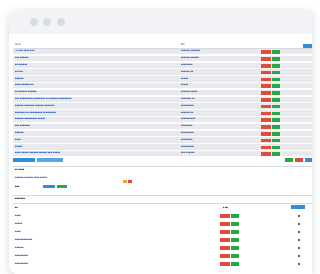 Image resolution: width=320 pixels, height=274 pixels. What do you see at coordinates (24, 51) in the screenshot?
I see `row-name-link: ▪ ■ ■■■ ■■■■ ■■■` at bounding box center [24, 51].